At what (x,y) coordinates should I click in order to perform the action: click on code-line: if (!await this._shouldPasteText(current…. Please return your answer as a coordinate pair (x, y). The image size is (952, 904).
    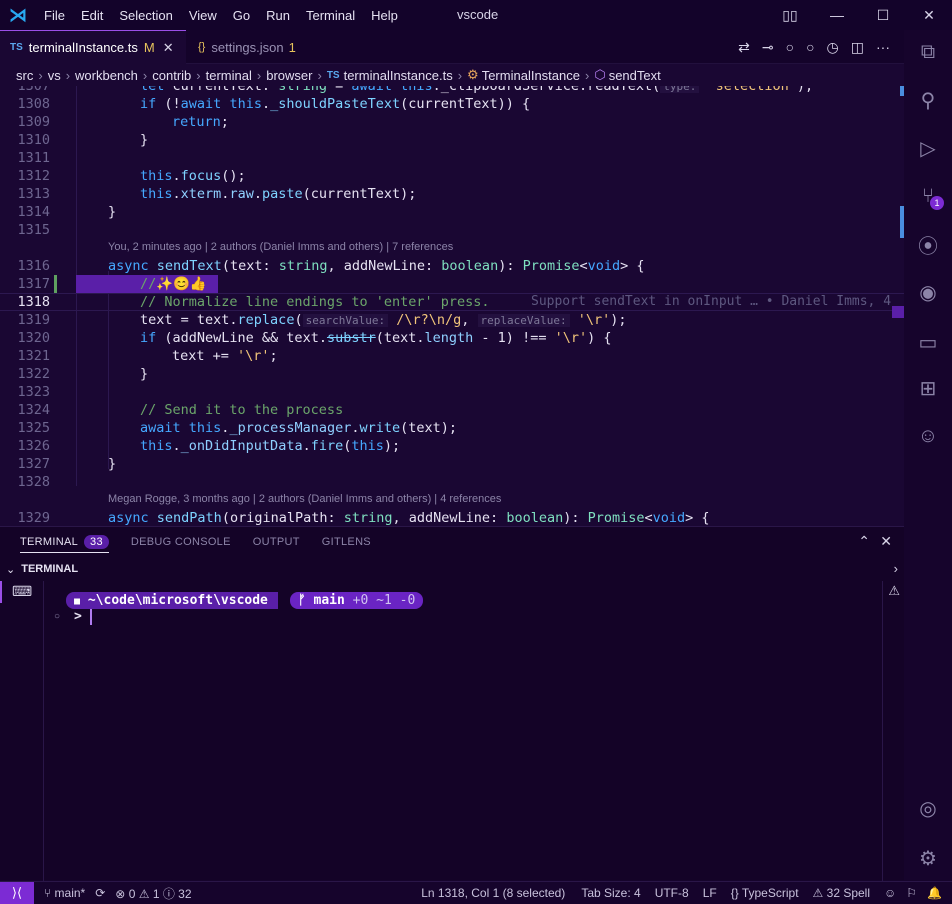
    Looking at the image, I should click on (335, 104).